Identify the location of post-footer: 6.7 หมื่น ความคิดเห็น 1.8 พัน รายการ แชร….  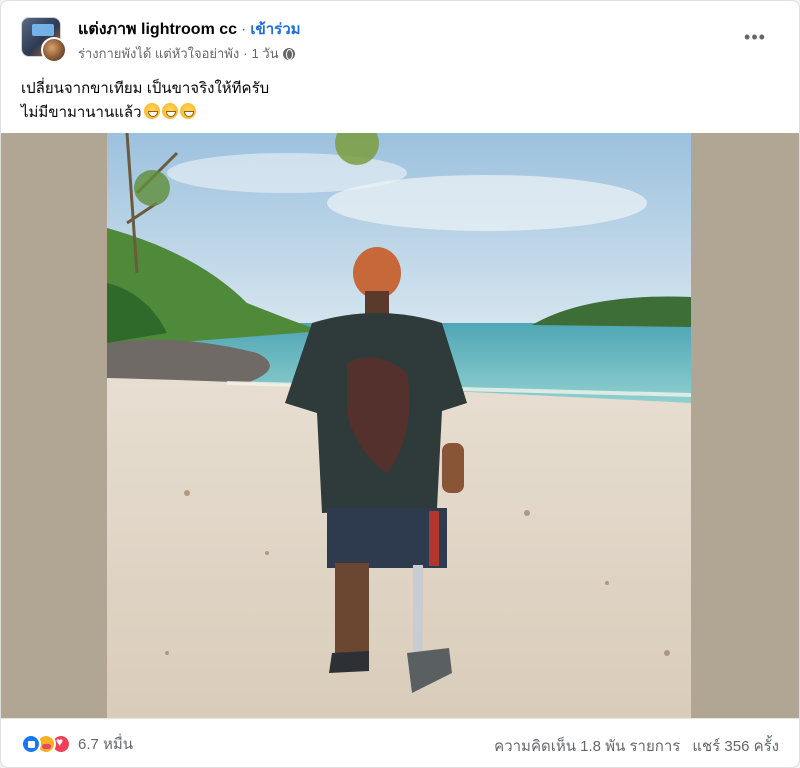
(400, 742).